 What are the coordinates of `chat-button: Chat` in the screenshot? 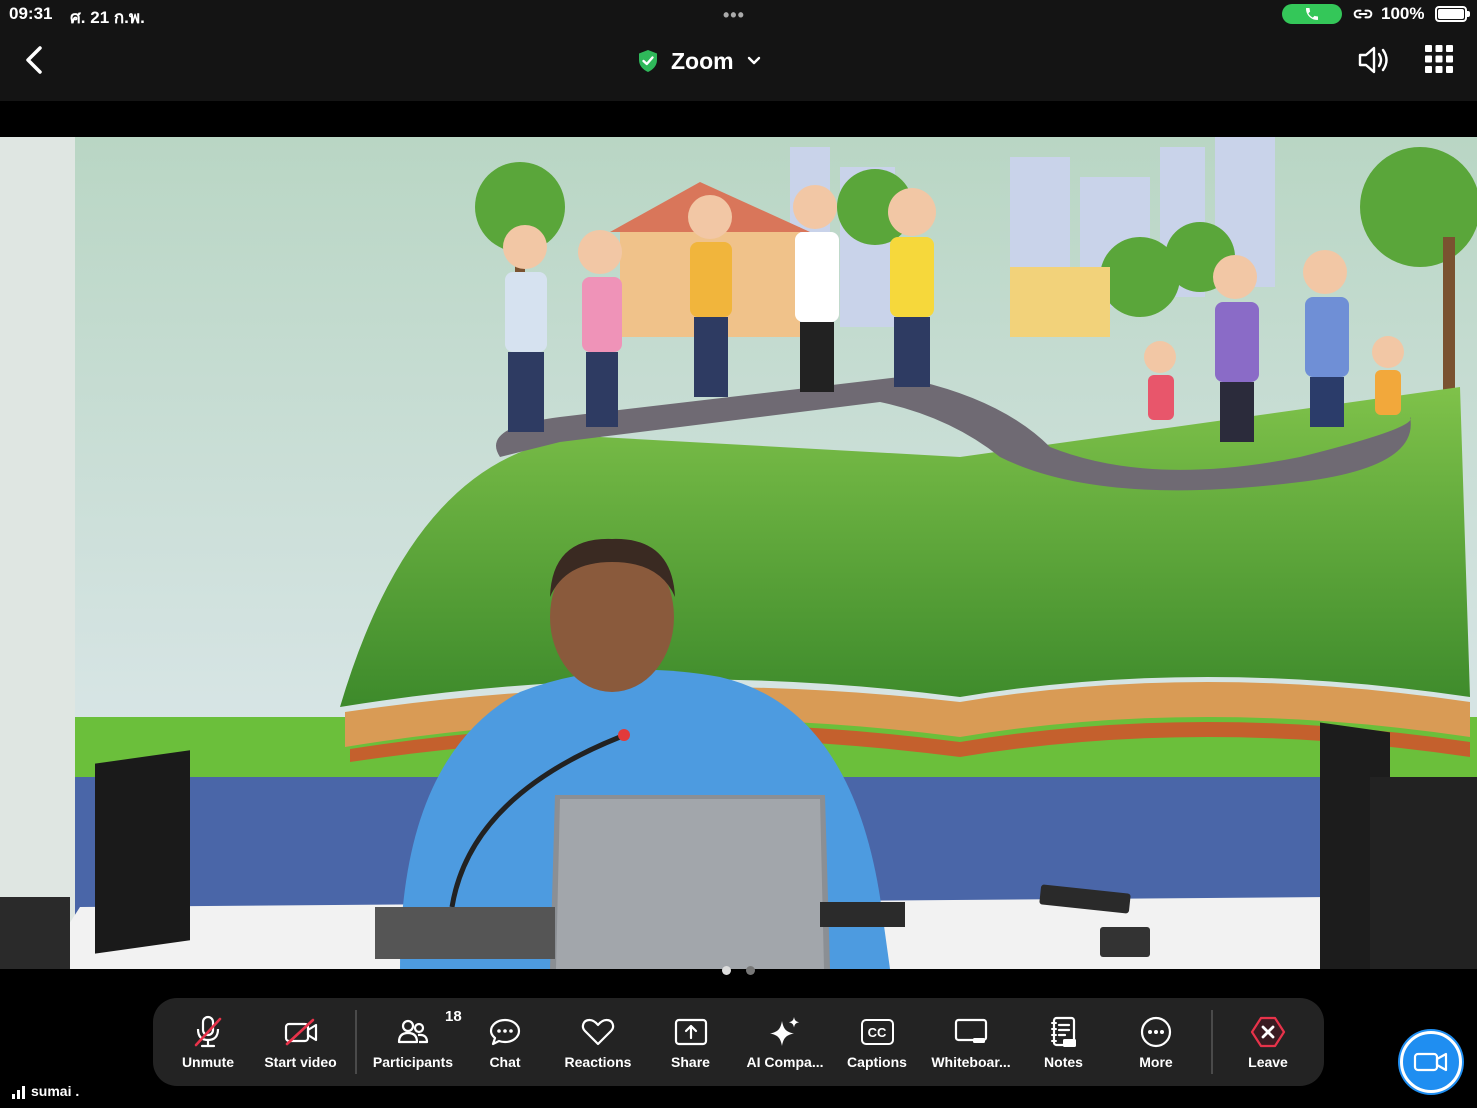 It's located at (505, 1042).